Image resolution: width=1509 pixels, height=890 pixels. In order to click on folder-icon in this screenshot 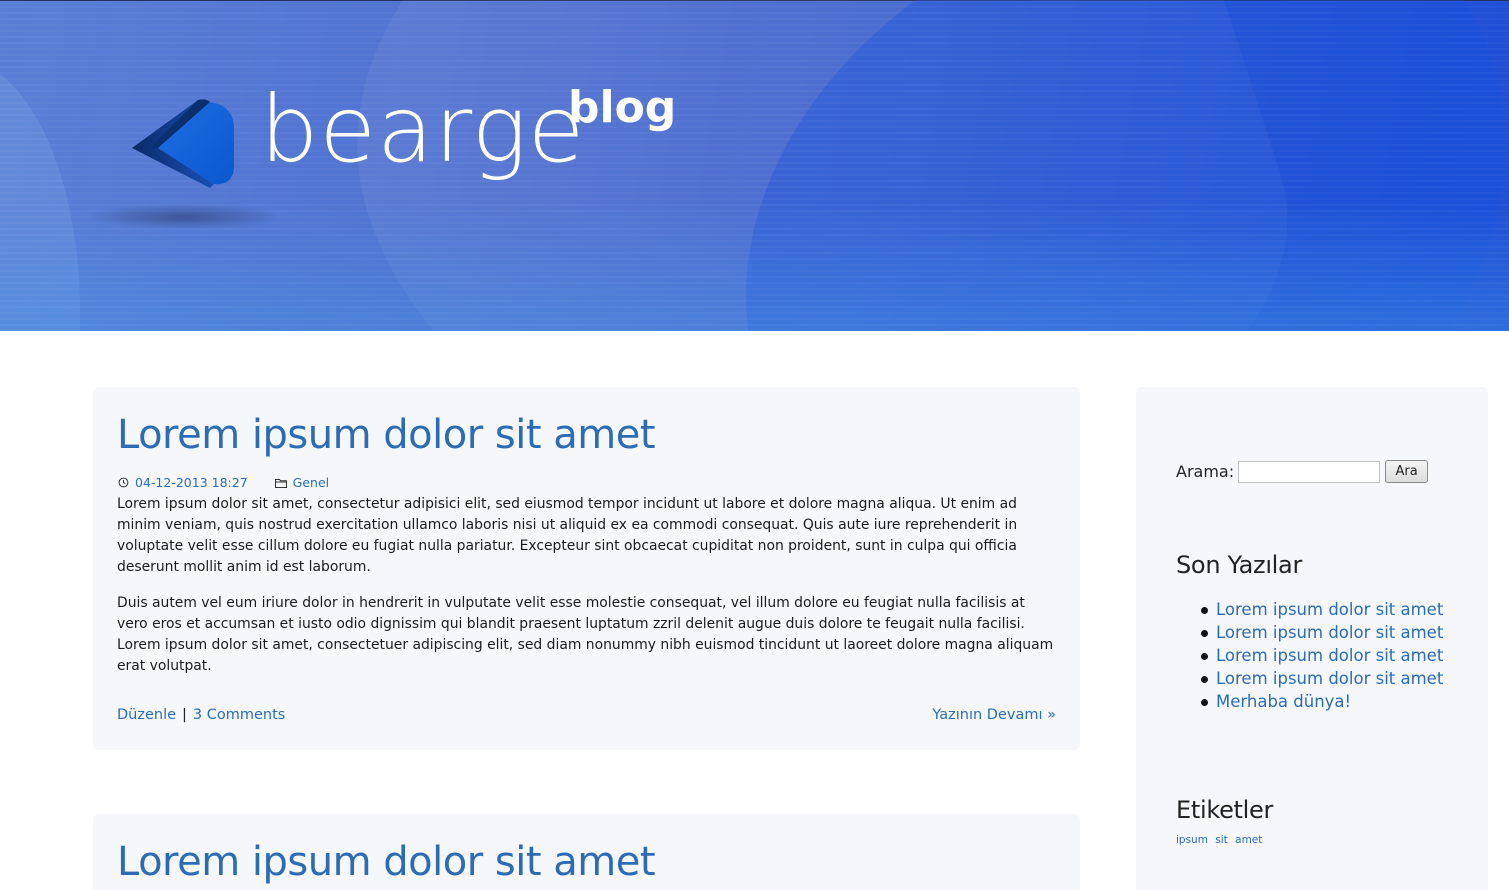, I will do `click(280, 483)`.